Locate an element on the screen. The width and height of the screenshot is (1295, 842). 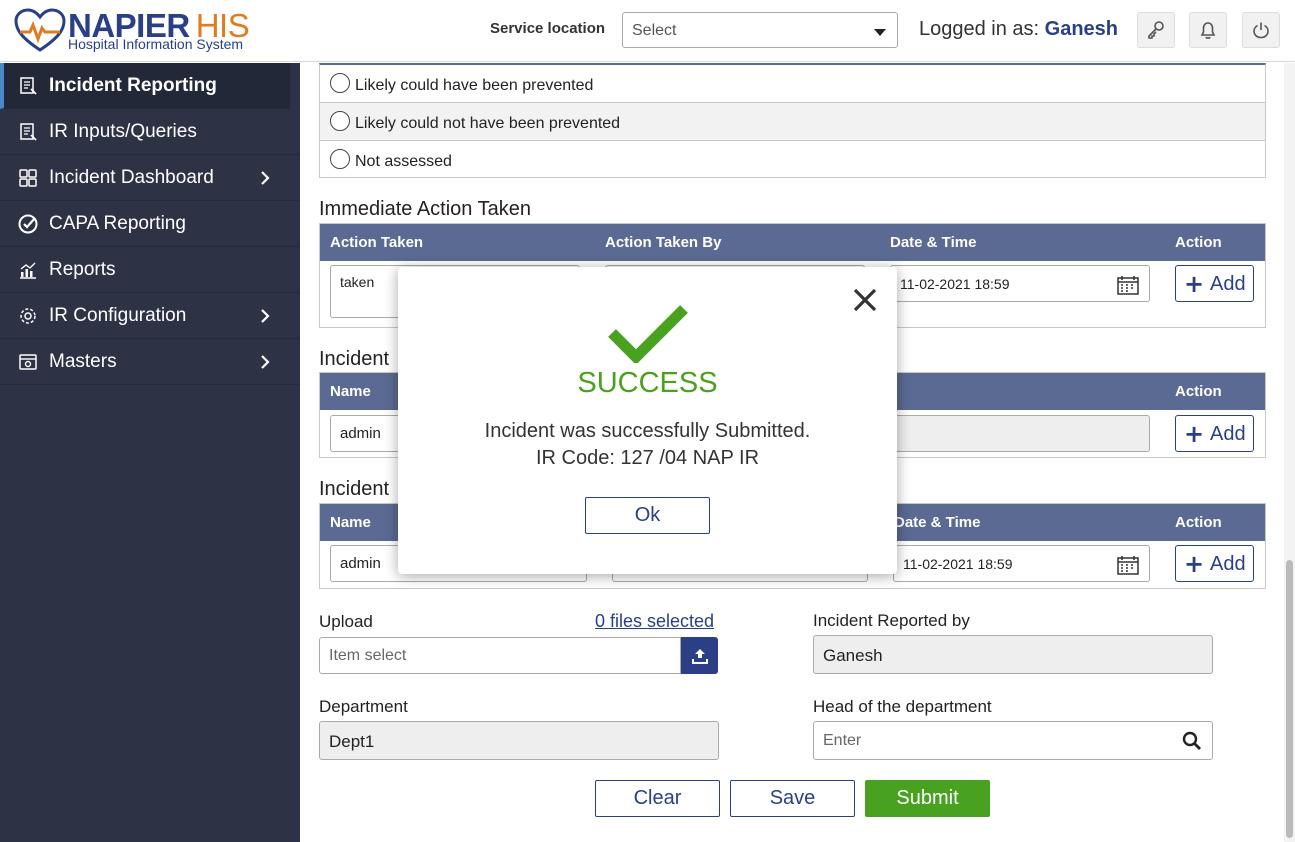
head-of-department-input: Enter is located at coordinates (1013, 740).